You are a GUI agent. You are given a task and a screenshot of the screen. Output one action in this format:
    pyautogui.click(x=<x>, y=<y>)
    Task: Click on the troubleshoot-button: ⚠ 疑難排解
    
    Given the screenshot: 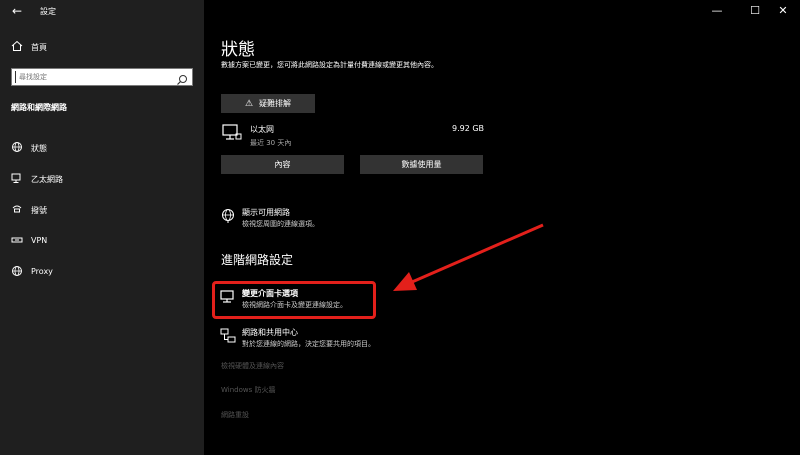 What is the action you would take?
    pyautogui.click(x=268, y=103)
    